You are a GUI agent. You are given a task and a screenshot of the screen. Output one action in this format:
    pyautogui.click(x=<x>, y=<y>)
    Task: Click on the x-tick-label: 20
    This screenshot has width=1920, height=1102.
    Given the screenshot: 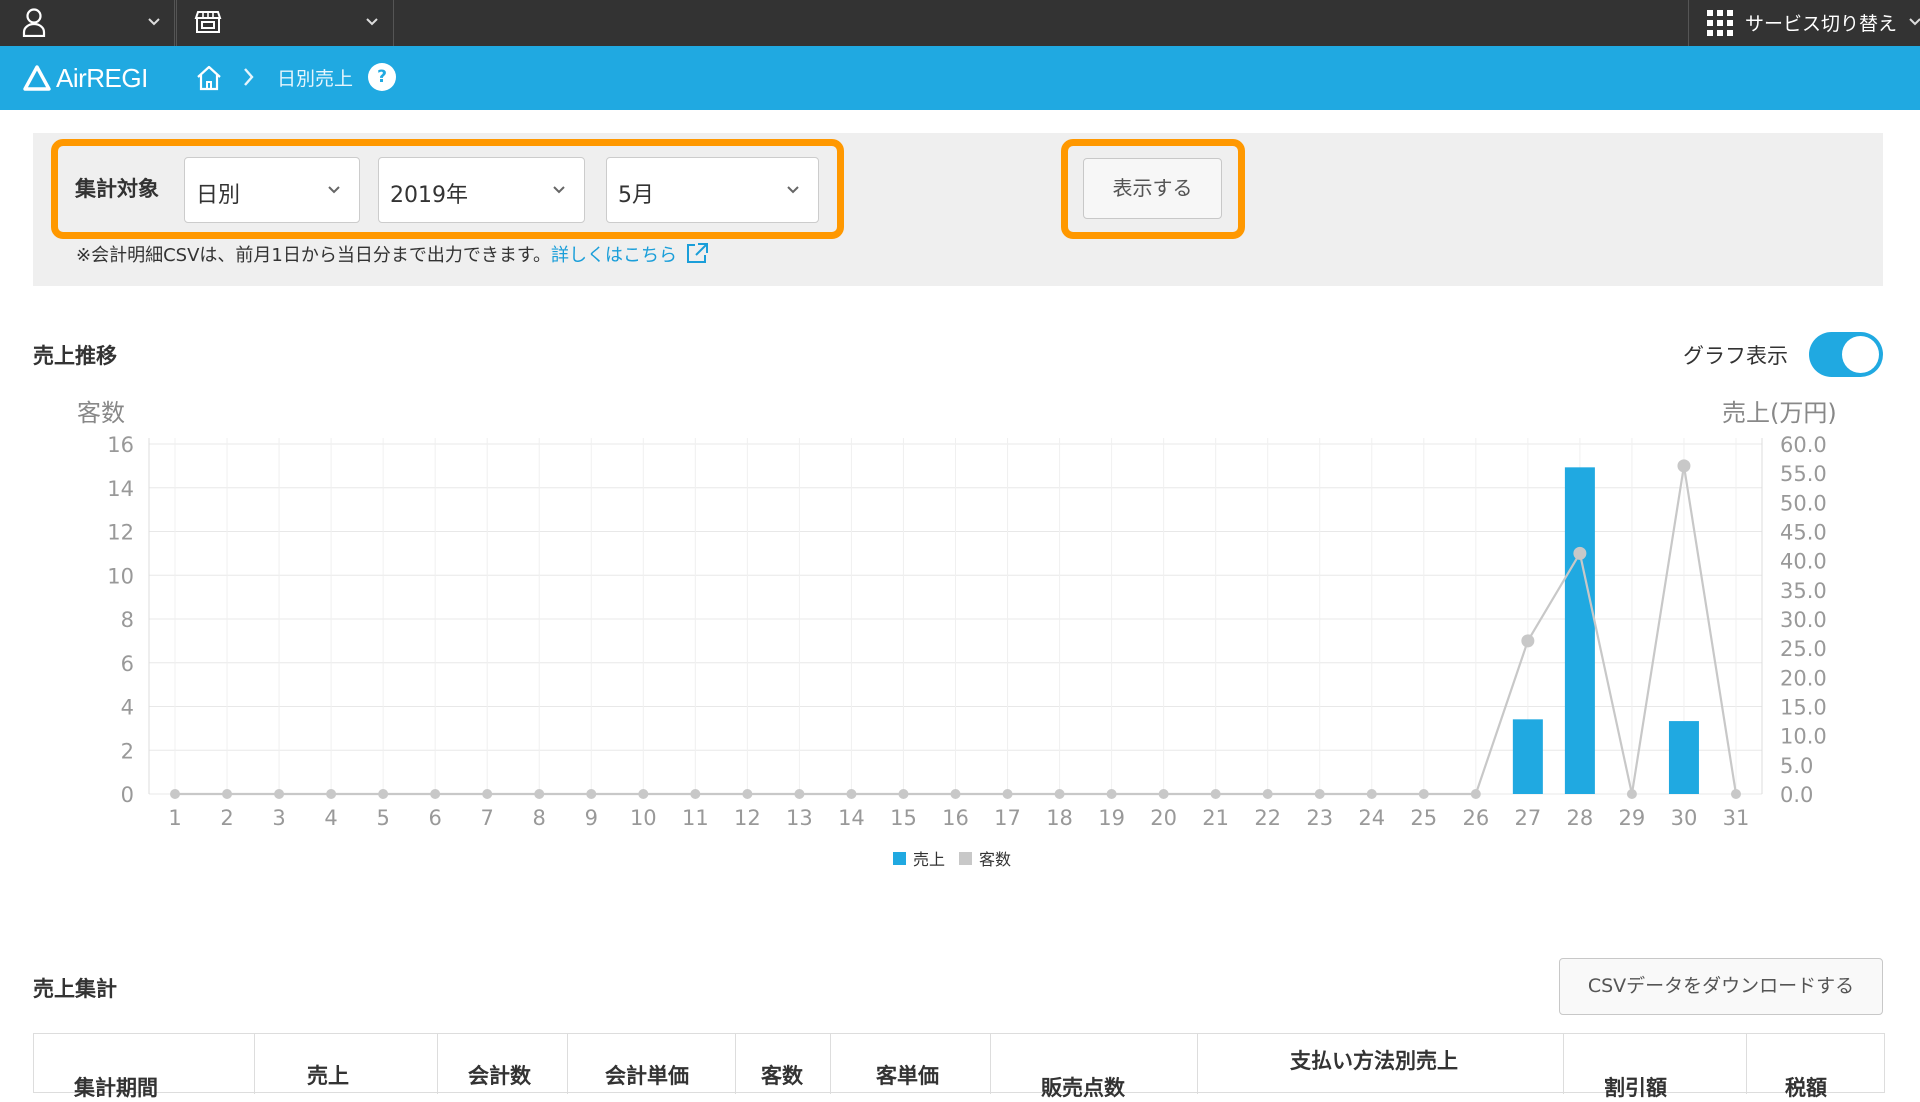 What is the action you would take?
    pyautogui.click(x=1163, y=818)
    